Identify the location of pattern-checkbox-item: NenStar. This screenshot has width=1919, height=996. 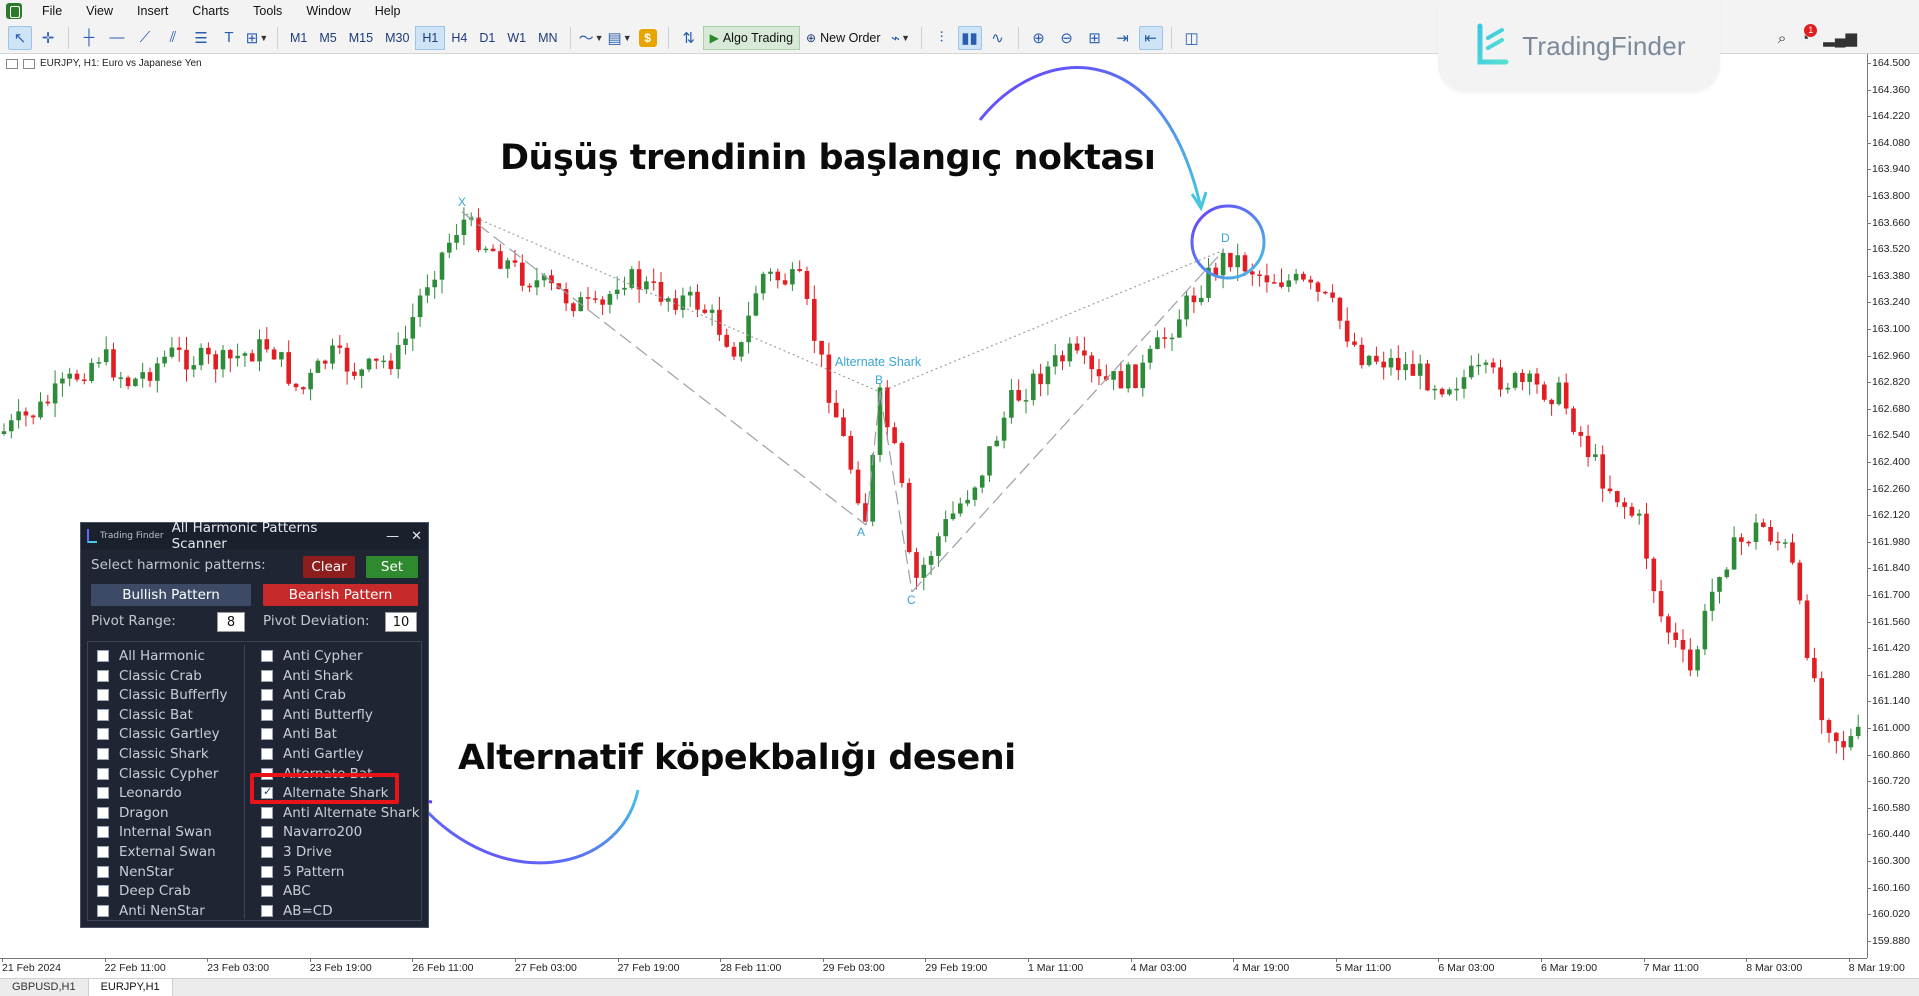
(135, 872).